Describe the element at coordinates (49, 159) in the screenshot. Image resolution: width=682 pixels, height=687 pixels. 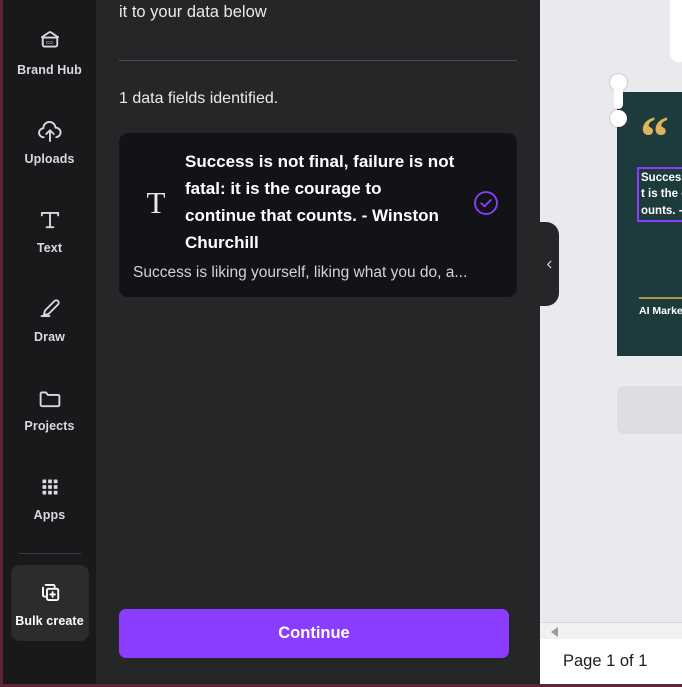
I see `sidebar-item-label: Uploads` at that location.